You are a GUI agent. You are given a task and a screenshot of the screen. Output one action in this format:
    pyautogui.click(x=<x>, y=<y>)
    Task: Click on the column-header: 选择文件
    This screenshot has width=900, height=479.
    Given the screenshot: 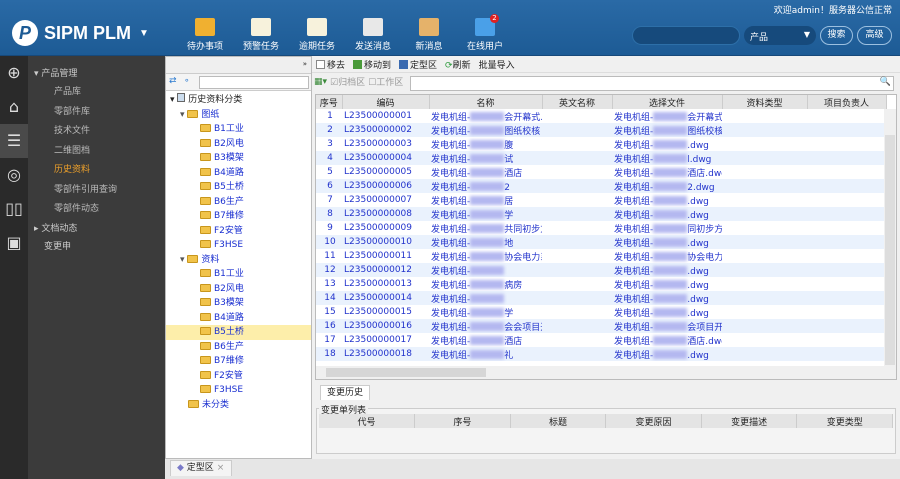 What is the action you would take?
    pyautogui.click(x=667, y=102)
    